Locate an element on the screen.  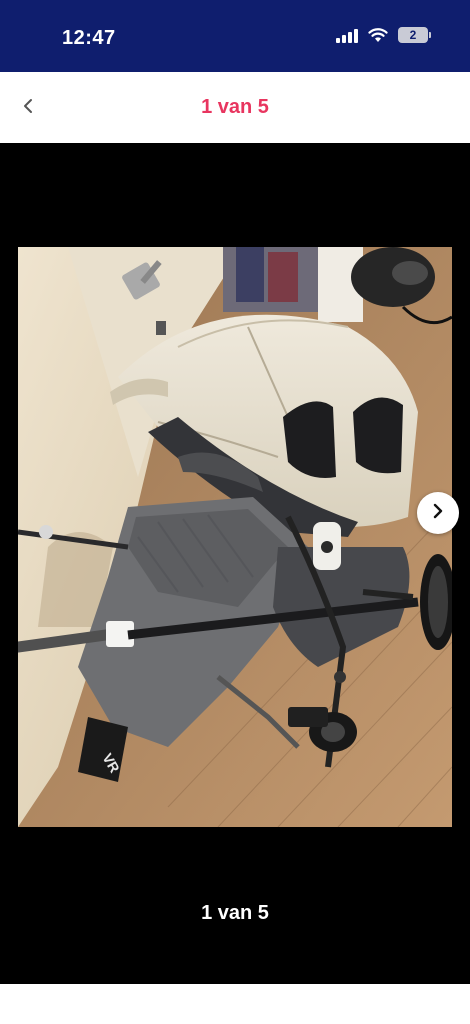
signal-icon is located at coordinates (347, 35).